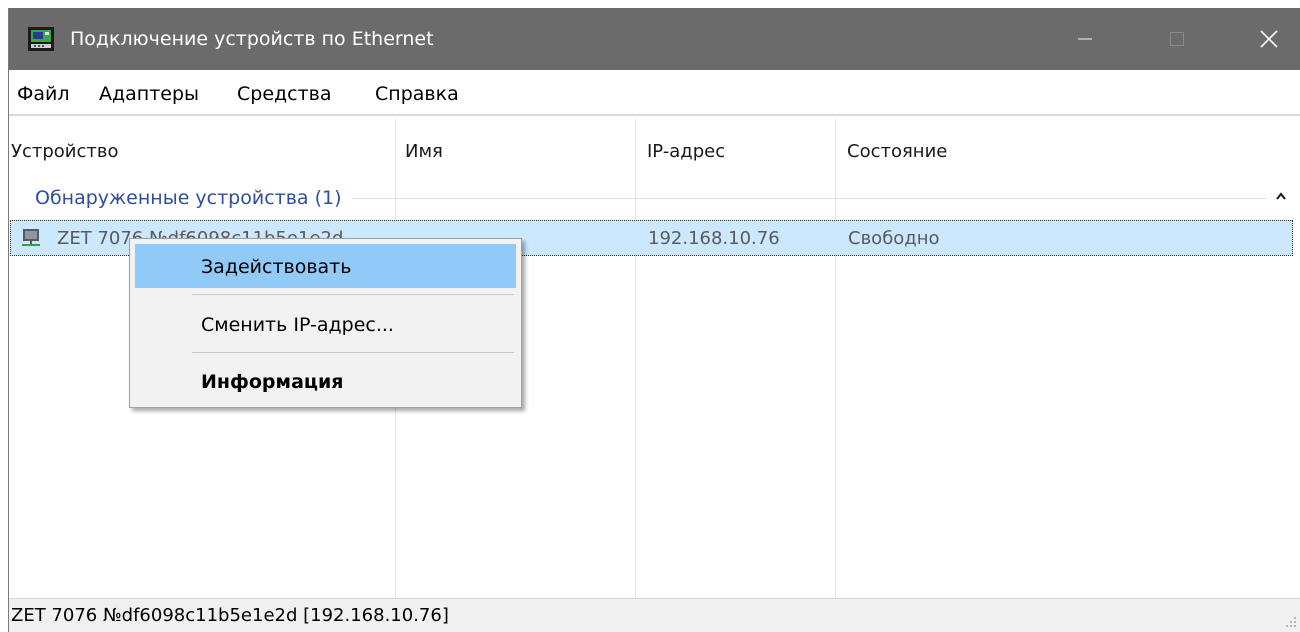 The width and height of the screenshot is (1300, 632). I want to click on context-menu-item-activate: Задействовать, so click(325, 266).